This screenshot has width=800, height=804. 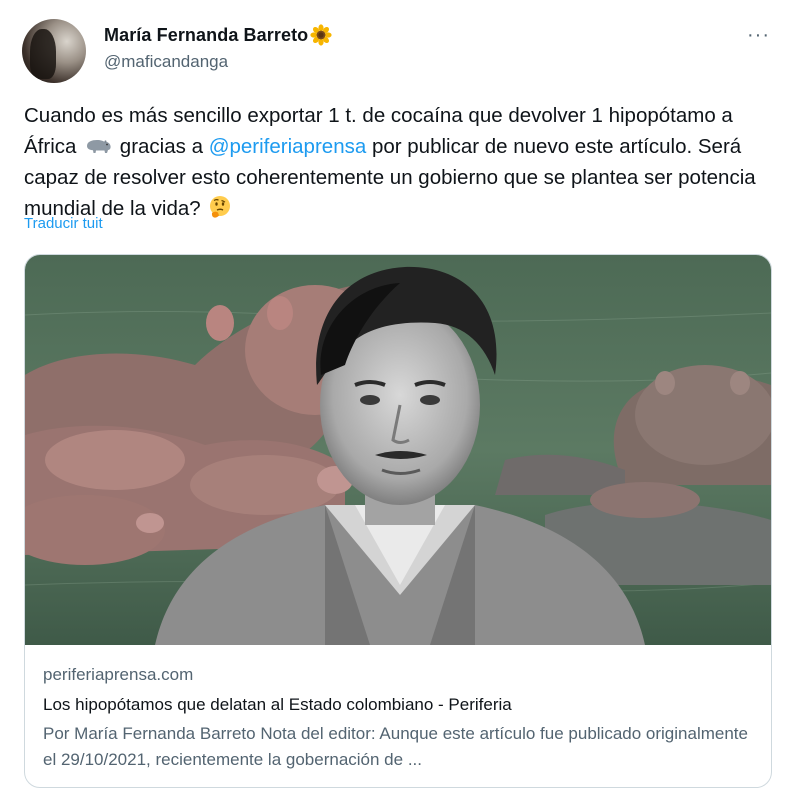 I want to click on more-options-button: ···, so click(x=758, y=35).